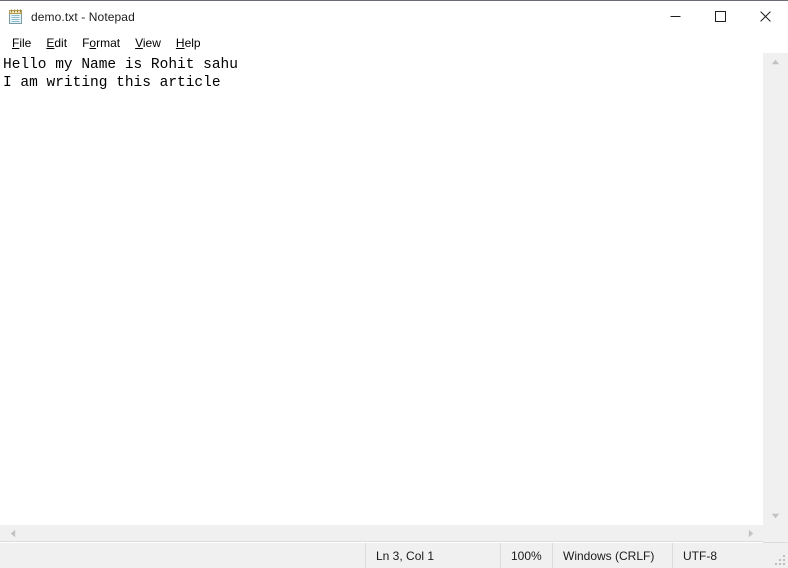  I want to click on text-line: I am writing this article, so click(112, 83).